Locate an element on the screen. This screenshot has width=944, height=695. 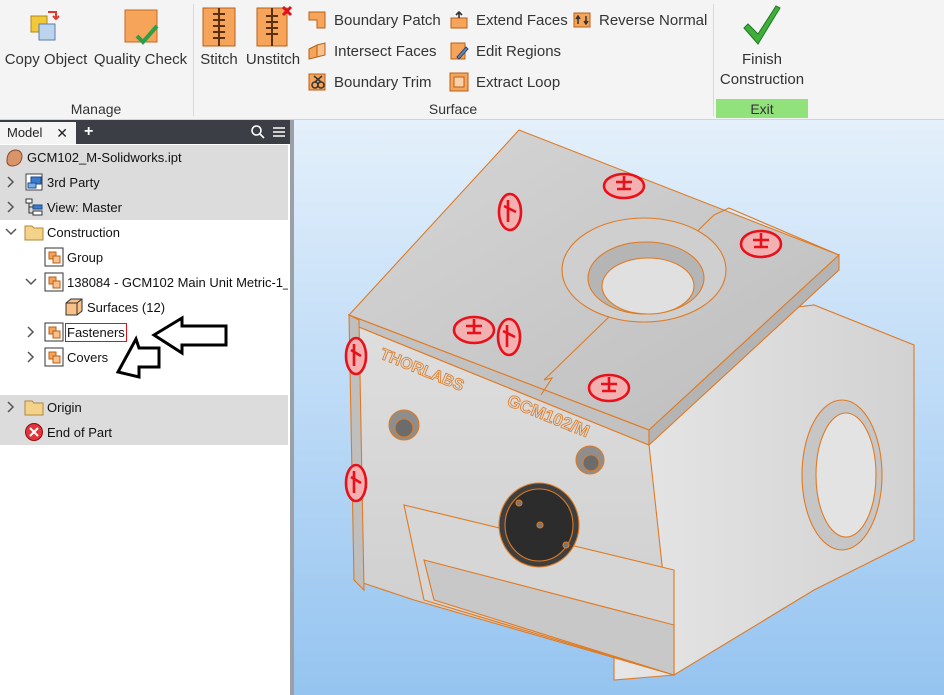
reverse-normal-label: Reverse Normal is located at coordinates (653, 20).